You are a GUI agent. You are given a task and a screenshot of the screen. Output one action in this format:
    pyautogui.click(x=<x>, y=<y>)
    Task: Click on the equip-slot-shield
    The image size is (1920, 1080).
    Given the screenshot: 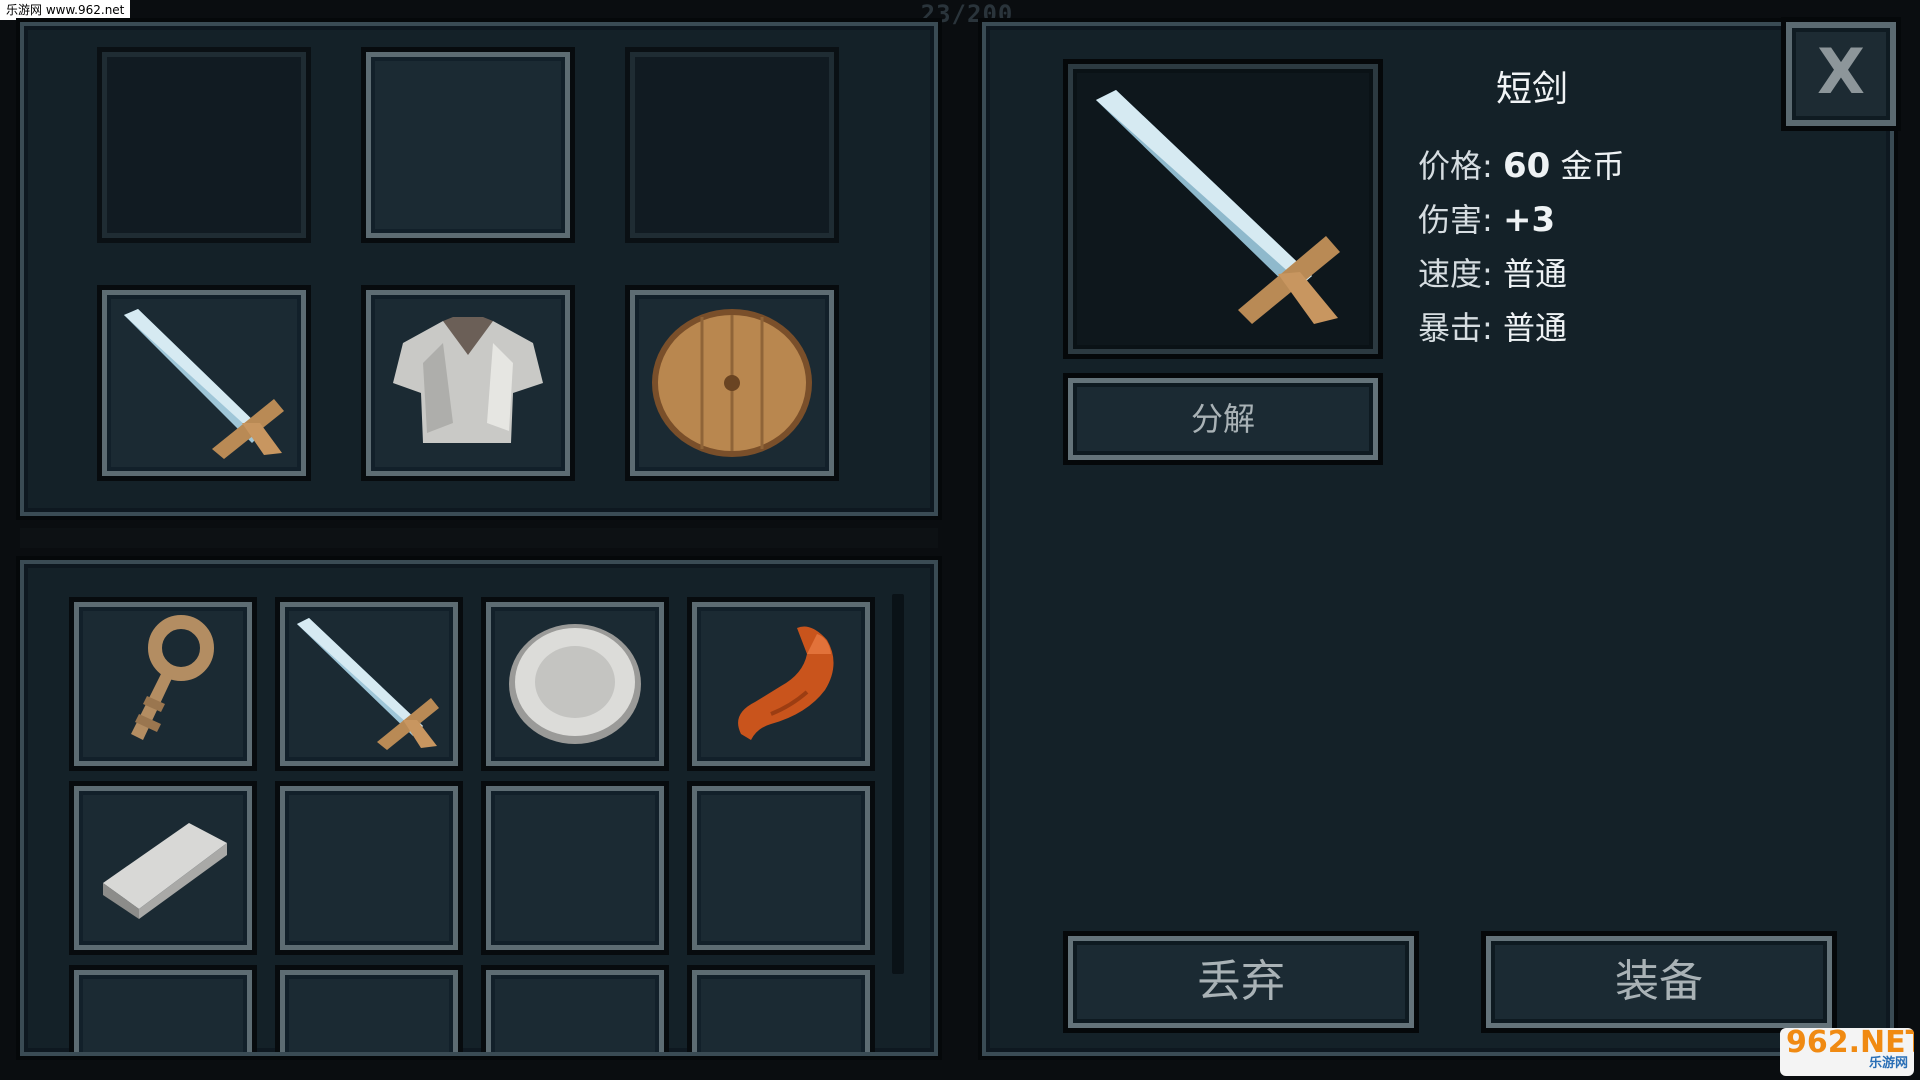 What is the action you would take?
    pyautogui.click(x=732, y=383)
    